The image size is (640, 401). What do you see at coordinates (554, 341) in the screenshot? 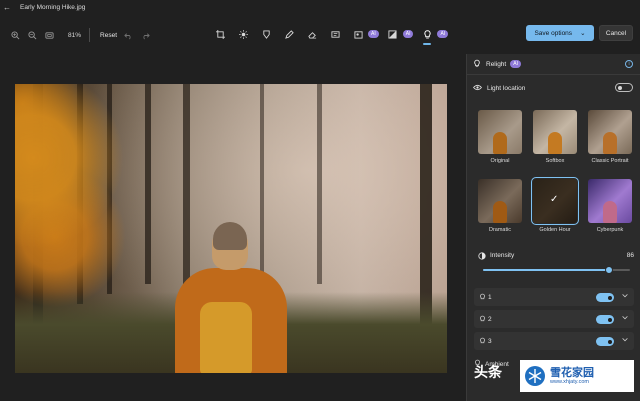
I see `light-row-3: 3` at bounding box center [554, 341].